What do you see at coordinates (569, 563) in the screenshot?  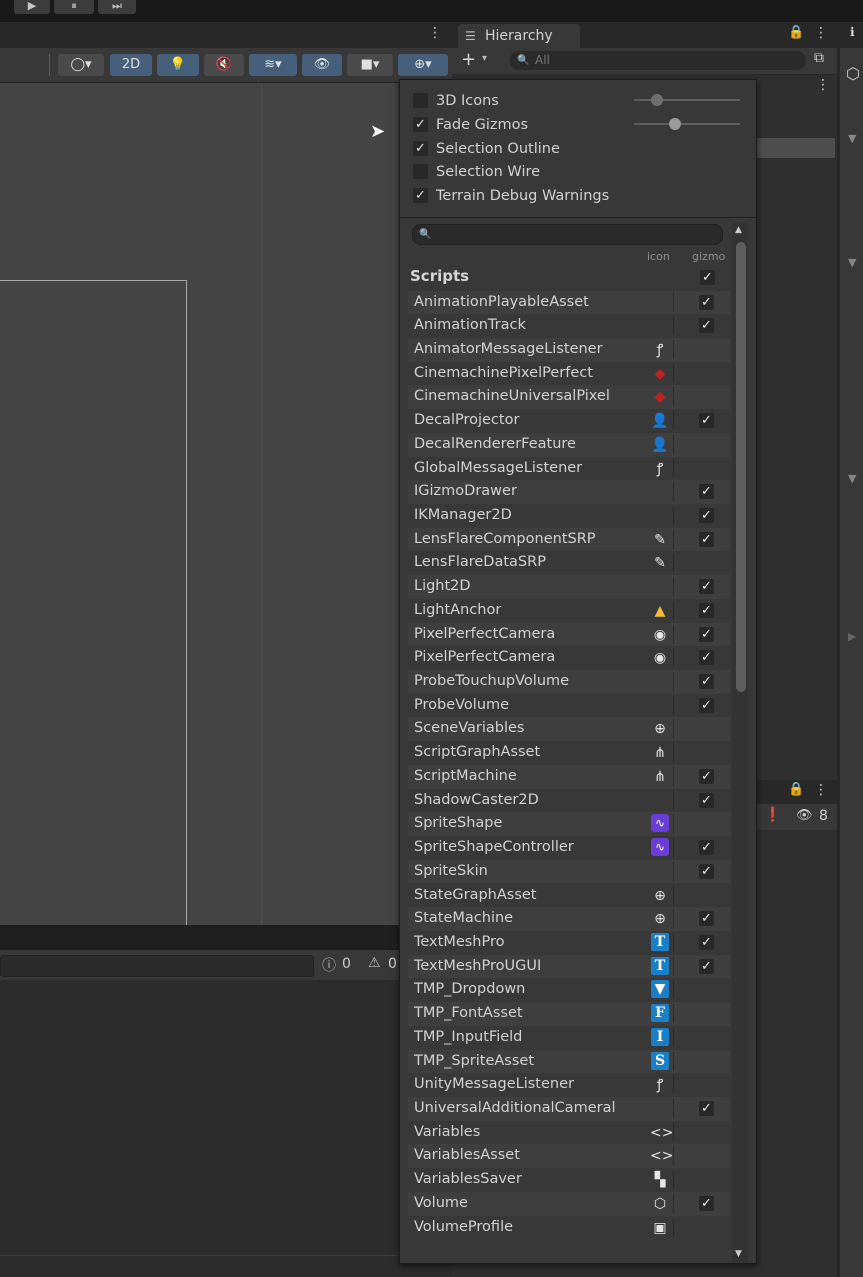 I see `script-row: LensFlareDataSRP ✎` at bounding box center [569, 563].